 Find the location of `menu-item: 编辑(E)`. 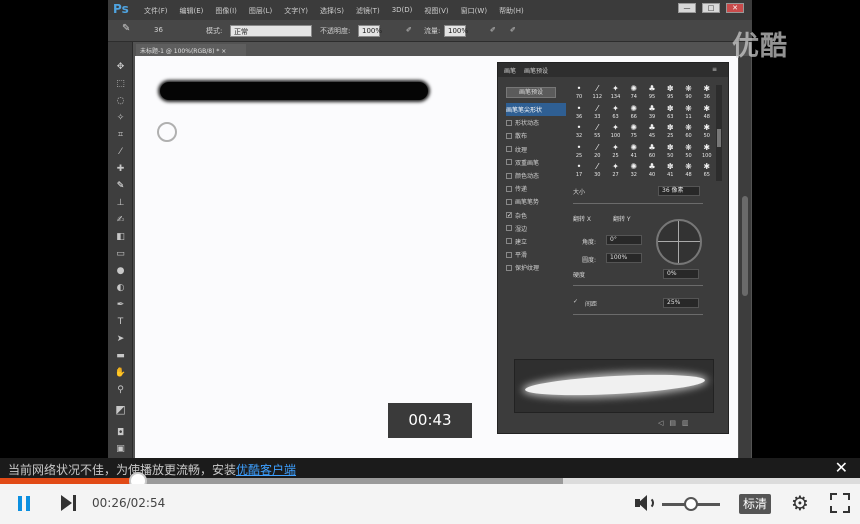

menu-item: 编辑(E) is located at coordinates (191, 11).